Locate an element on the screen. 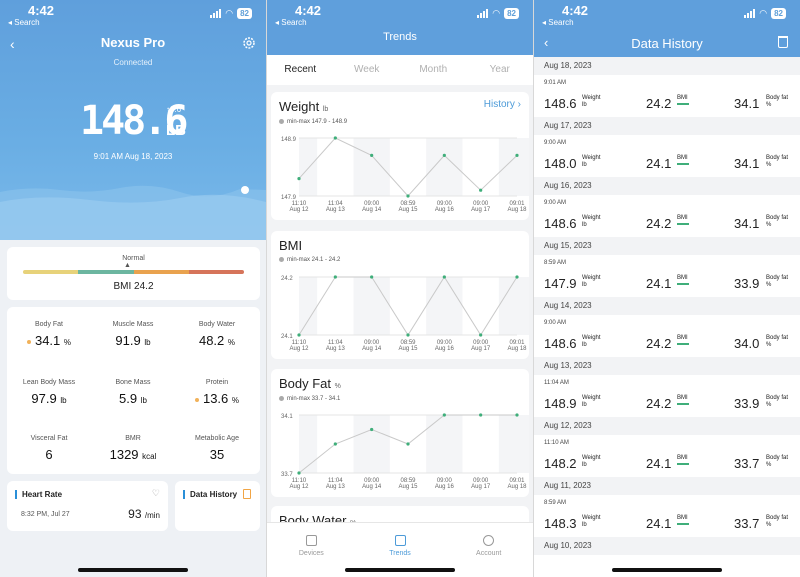 This screenshot has width=800, height=577. device-title: Nexus Pro is located at coordinates (133, 42).